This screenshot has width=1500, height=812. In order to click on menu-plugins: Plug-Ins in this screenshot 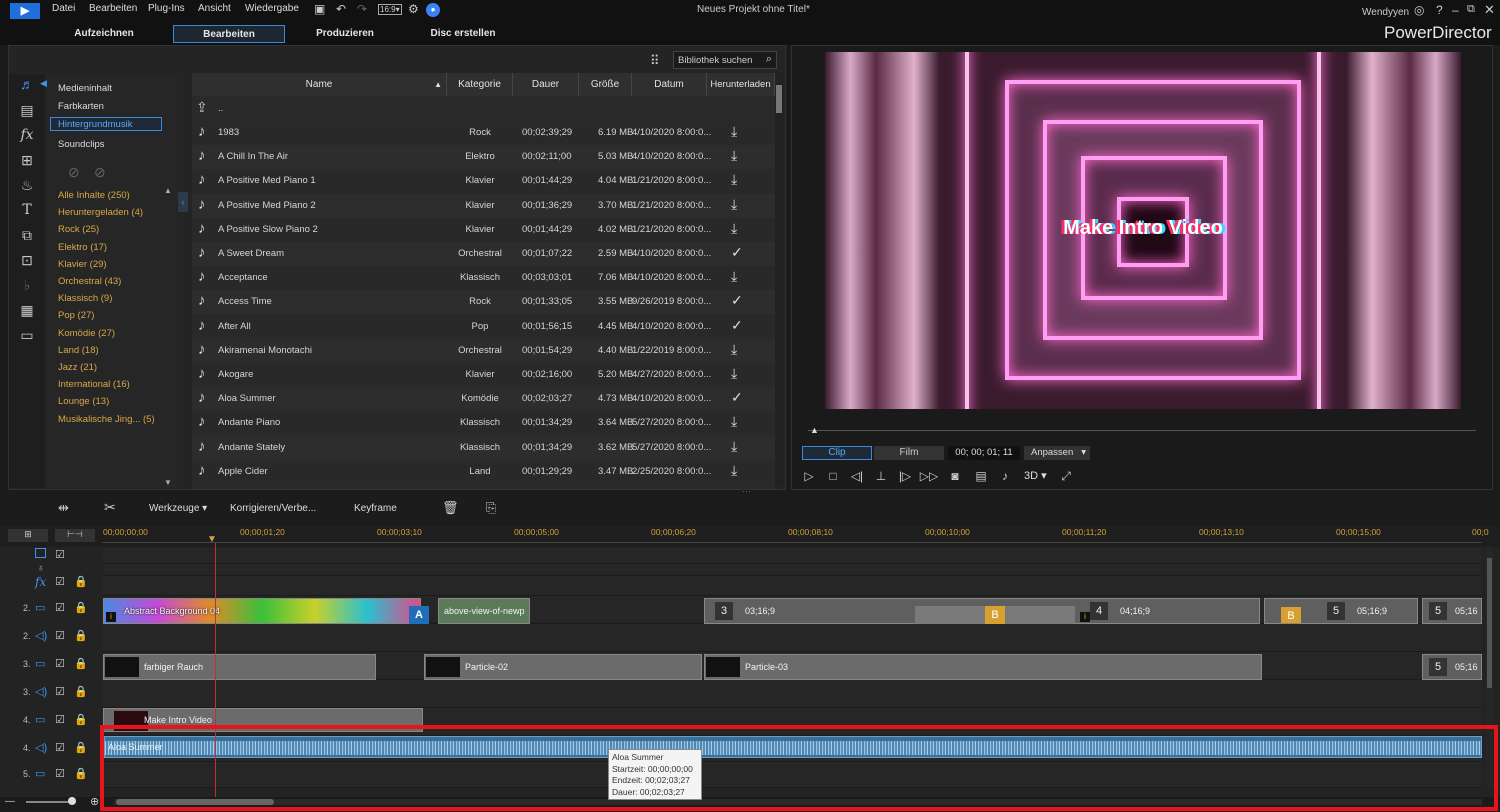, I will do `click(166, 8)`.